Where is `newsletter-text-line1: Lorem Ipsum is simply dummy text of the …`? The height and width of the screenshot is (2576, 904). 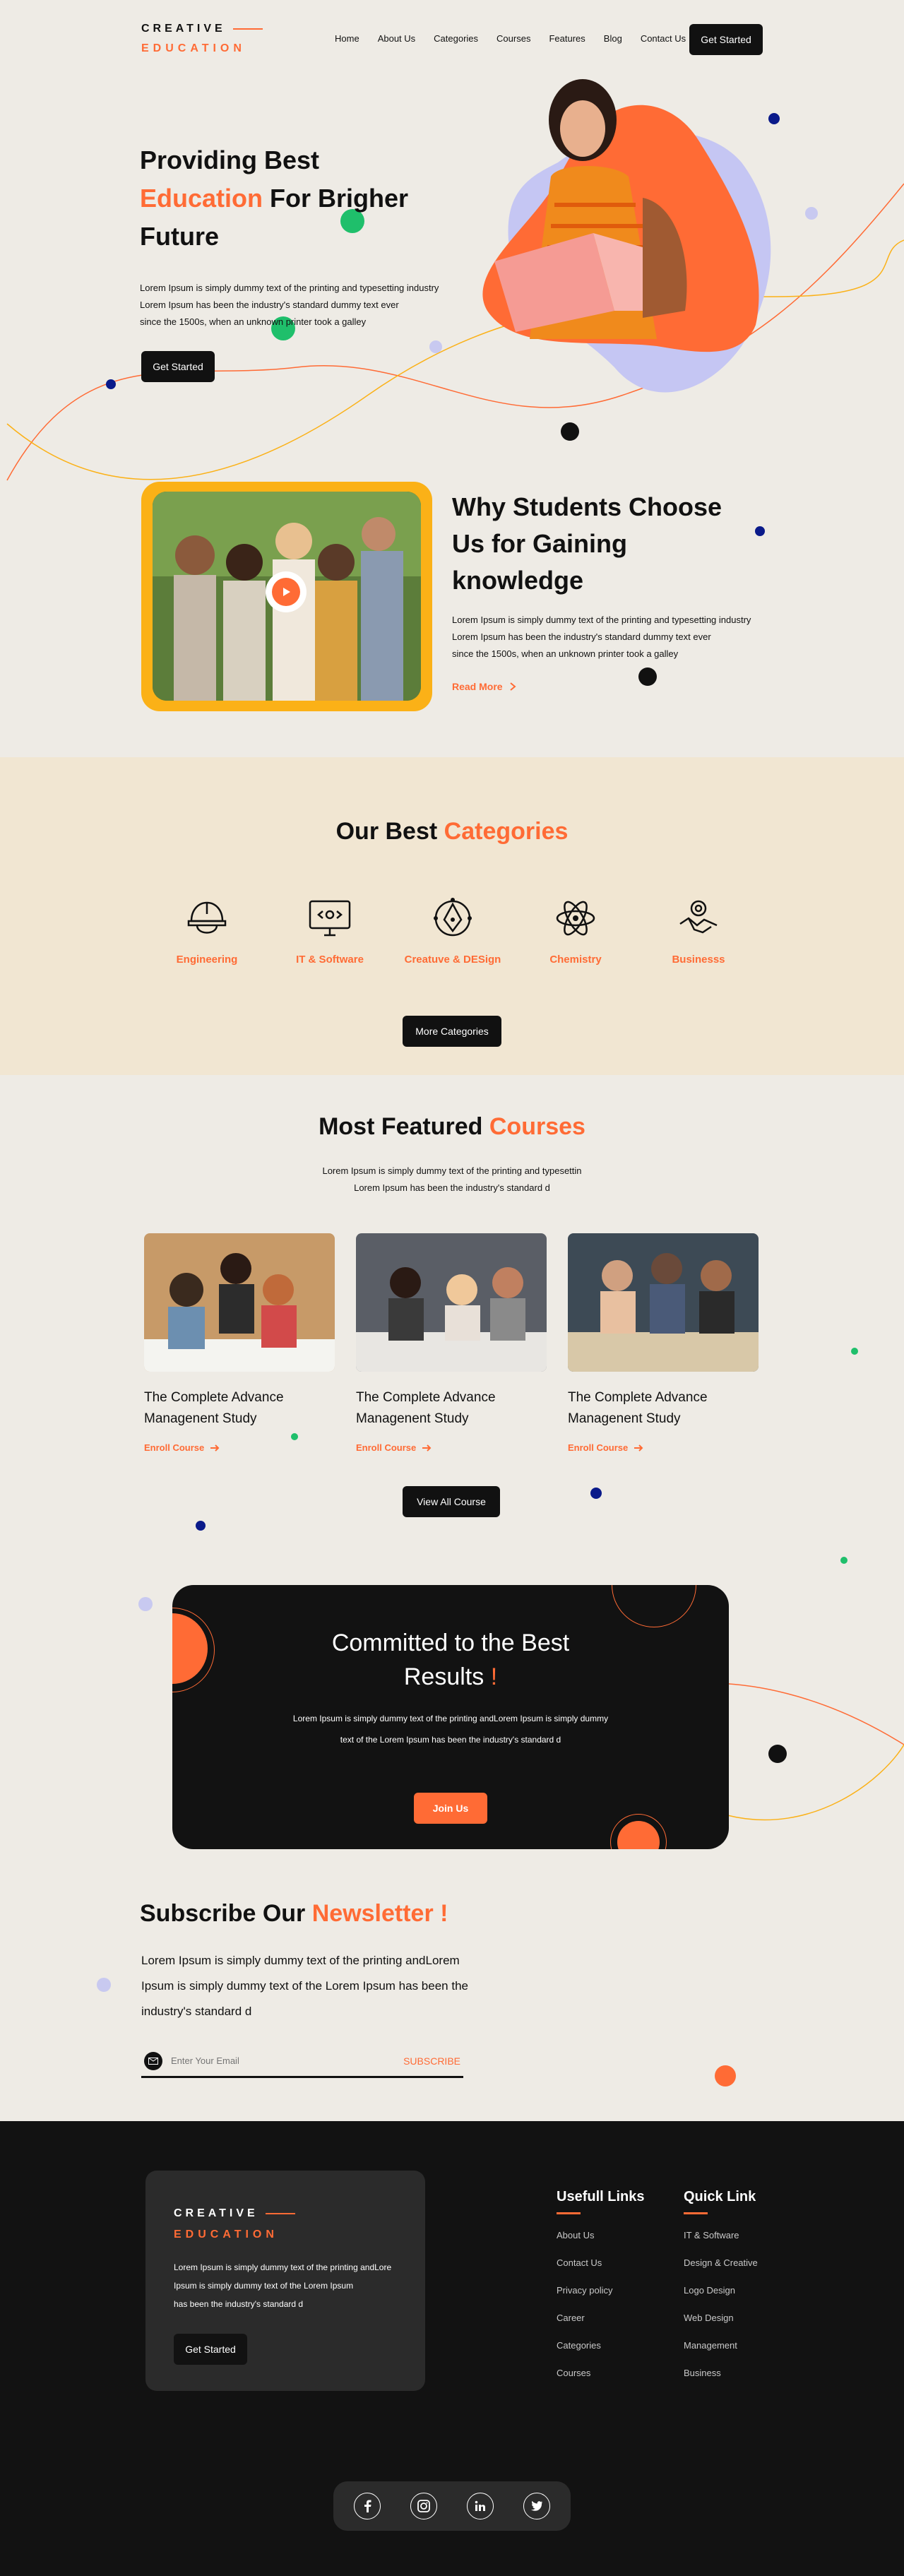
newsletter-text-line1: Lorem Ipsum is simply dummy text of the … is located at coordinates (300, 1960).